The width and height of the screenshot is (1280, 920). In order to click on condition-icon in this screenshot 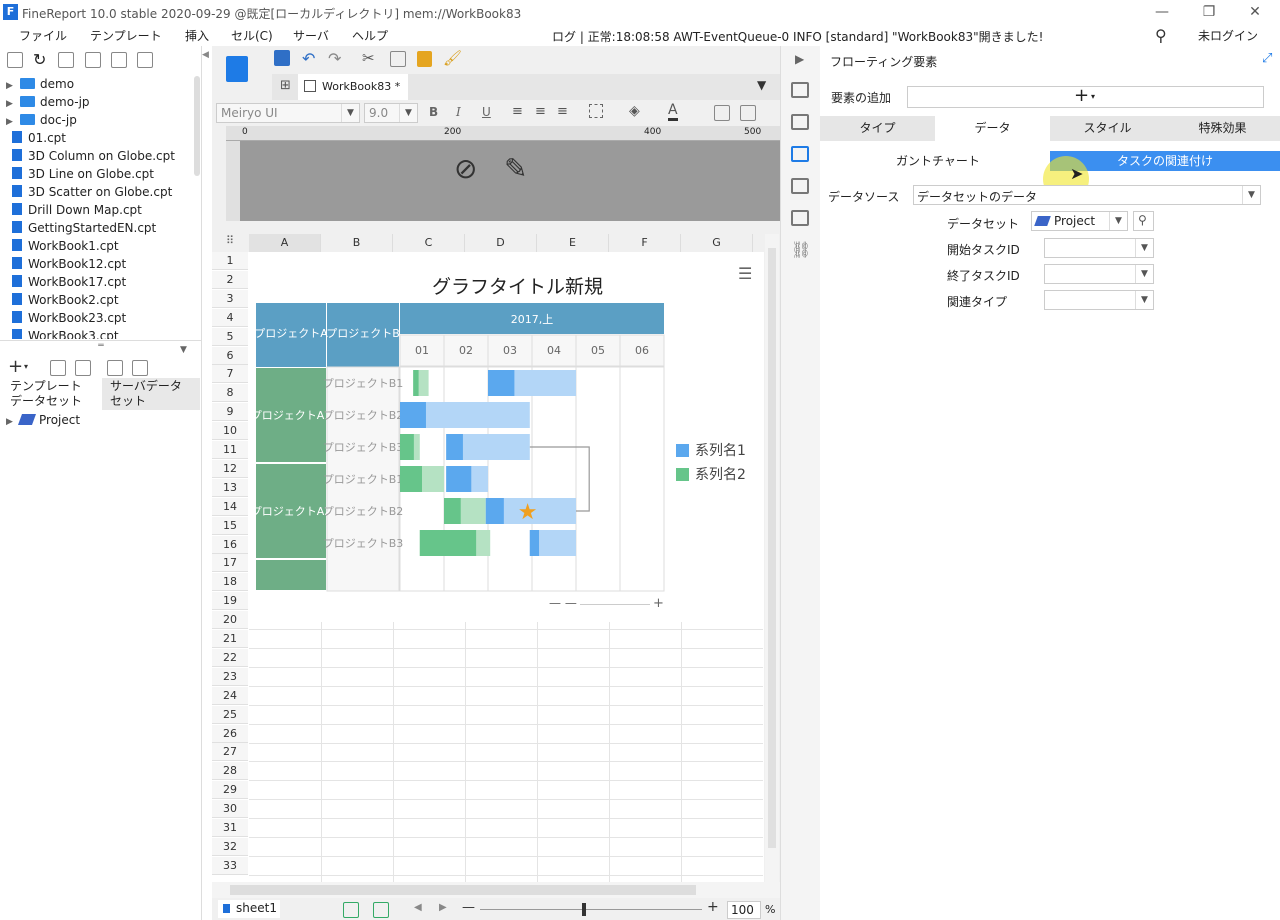, I will do `click(800, 218)`.